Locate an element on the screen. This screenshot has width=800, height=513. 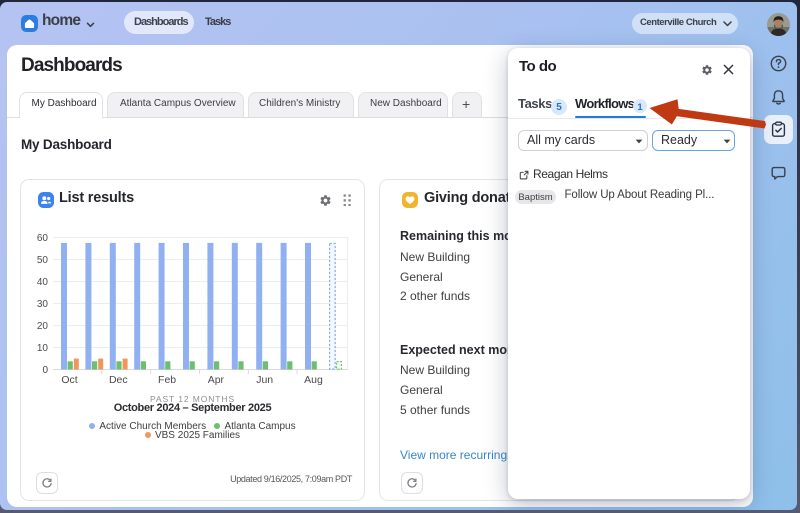
svg-text: 0 is located at coordinates (45, 370).